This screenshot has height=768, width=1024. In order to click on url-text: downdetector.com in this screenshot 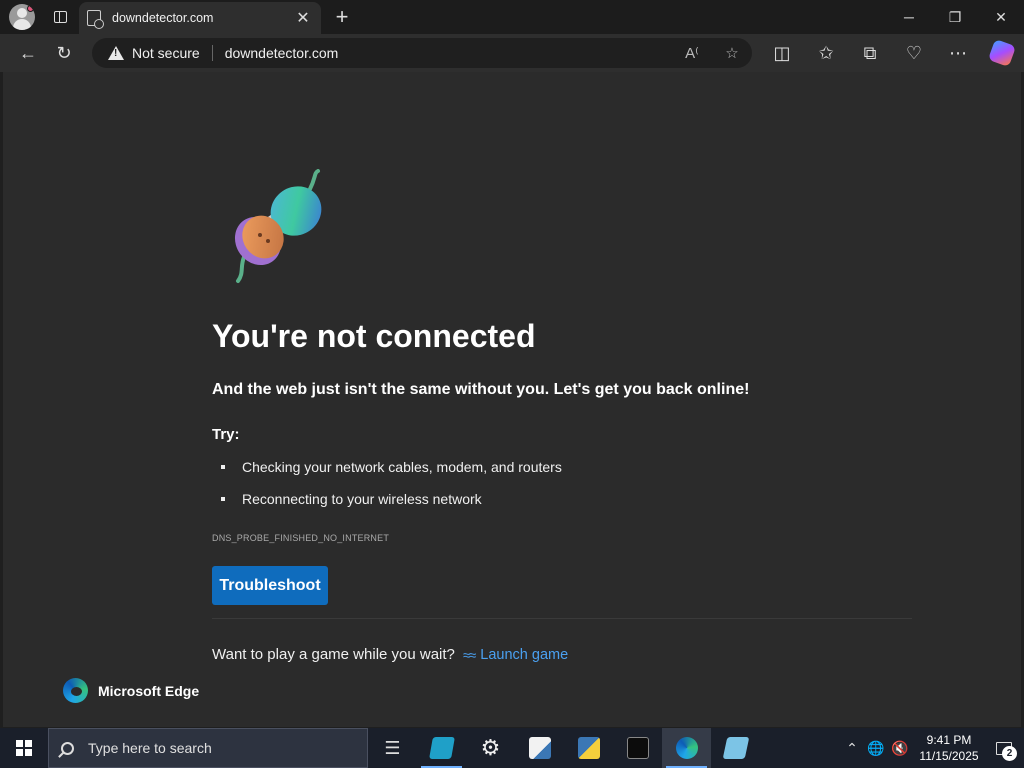, I will do `click(282, 53)`.